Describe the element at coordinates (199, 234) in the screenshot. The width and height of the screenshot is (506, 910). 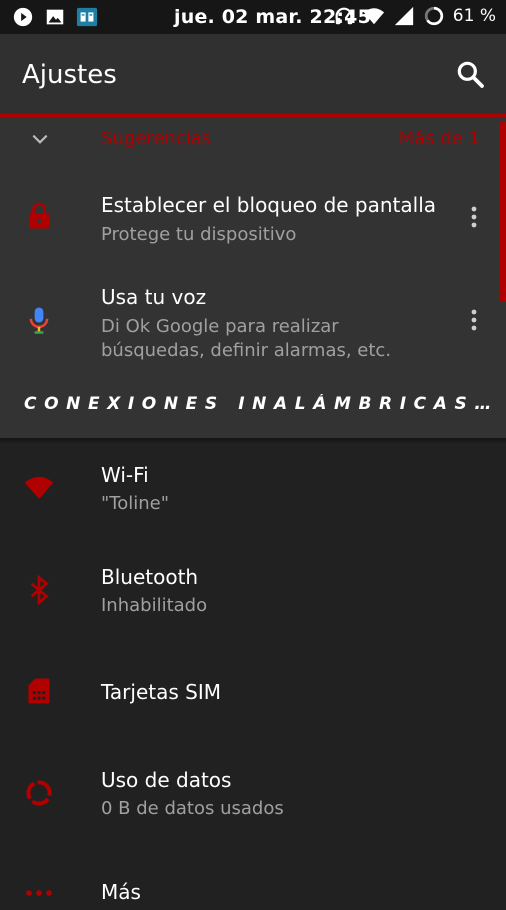
I see `suggestion-subtitle: Protege tu dispositivo` at that location.